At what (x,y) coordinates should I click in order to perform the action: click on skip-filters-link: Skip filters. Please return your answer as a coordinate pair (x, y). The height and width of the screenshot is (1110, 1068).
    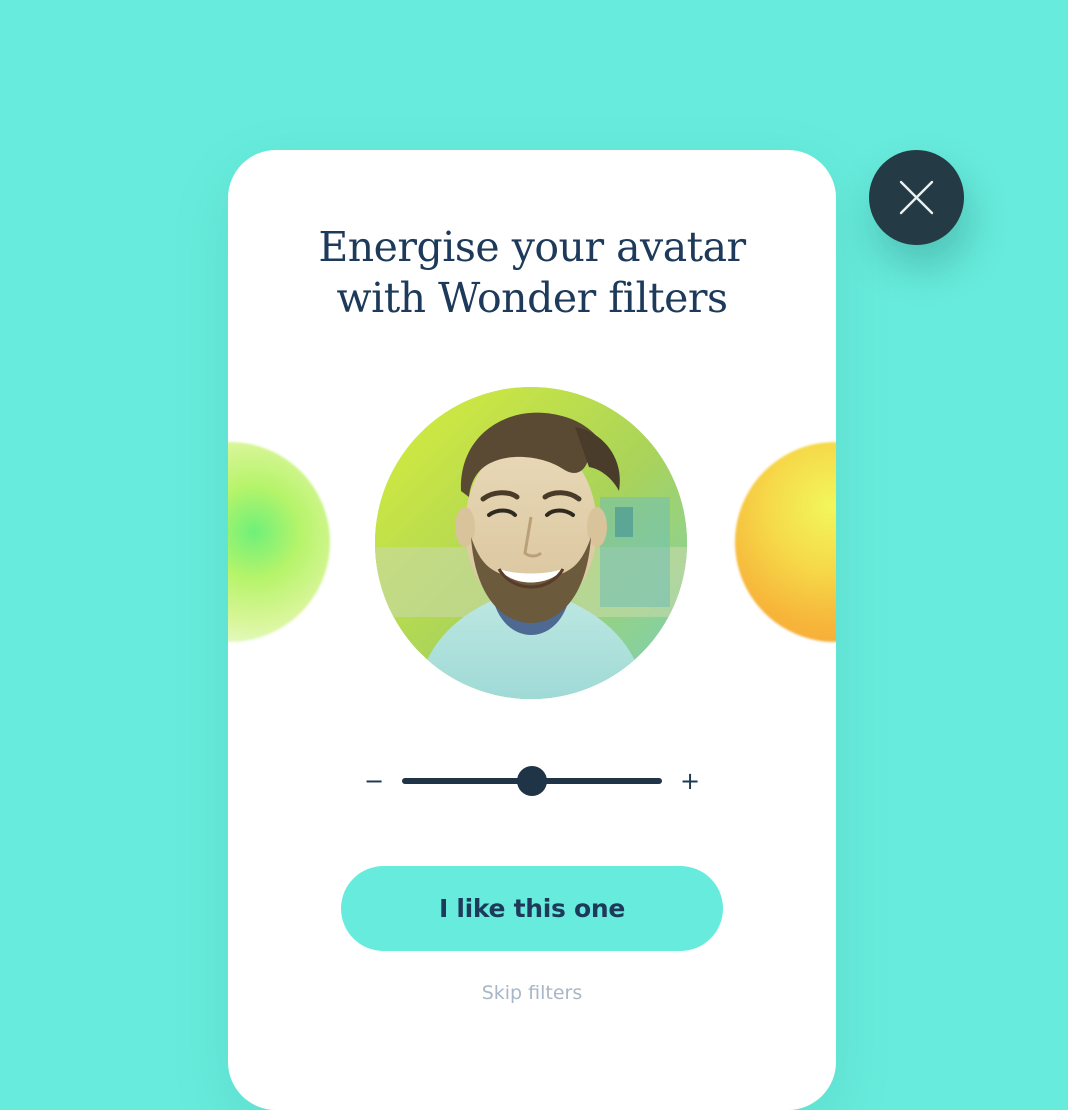
    Looking at the image, I should click on (532, 993).